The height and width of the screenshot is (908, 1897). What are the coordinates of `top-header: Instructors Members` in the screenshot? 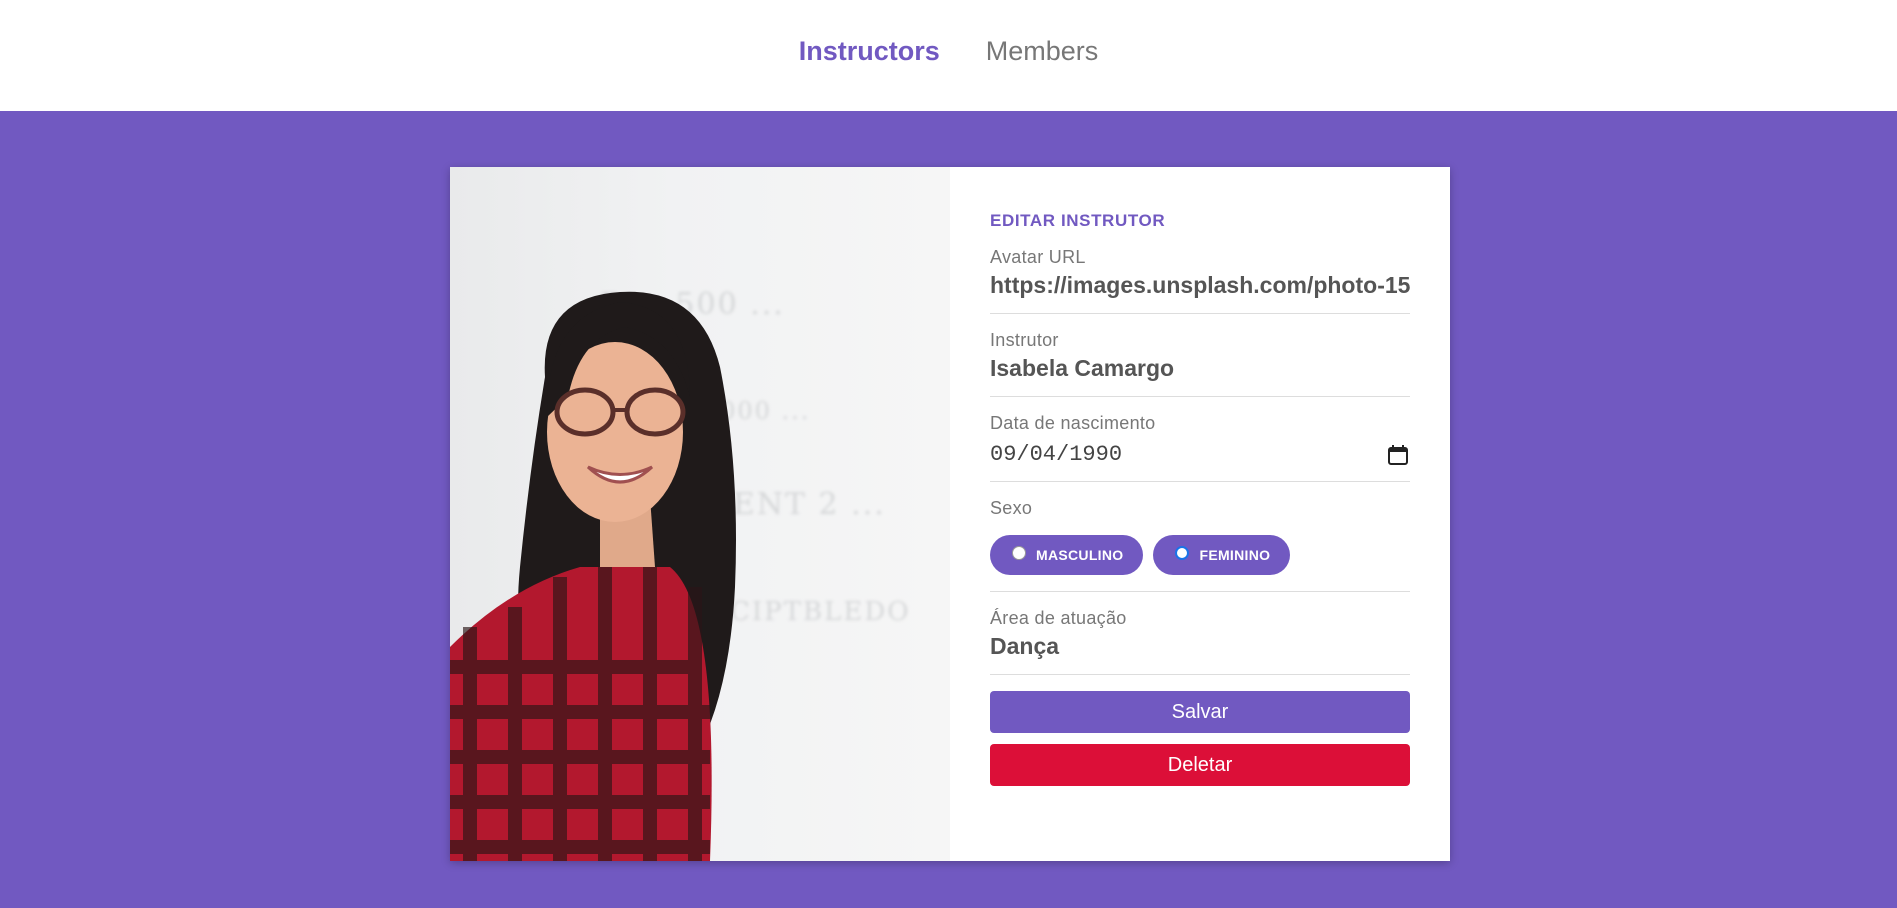 It's located at (948, 55).